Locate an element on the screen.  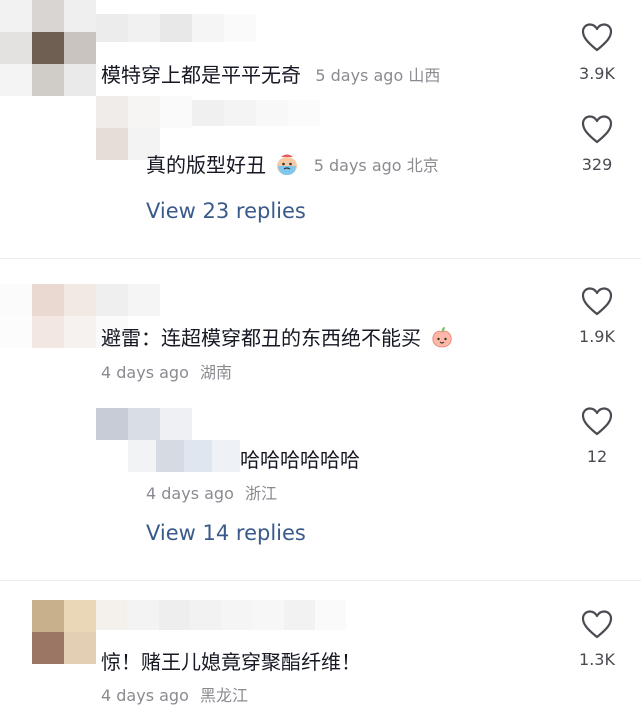
crying-face-emoji is located at coordinates (287, 164).